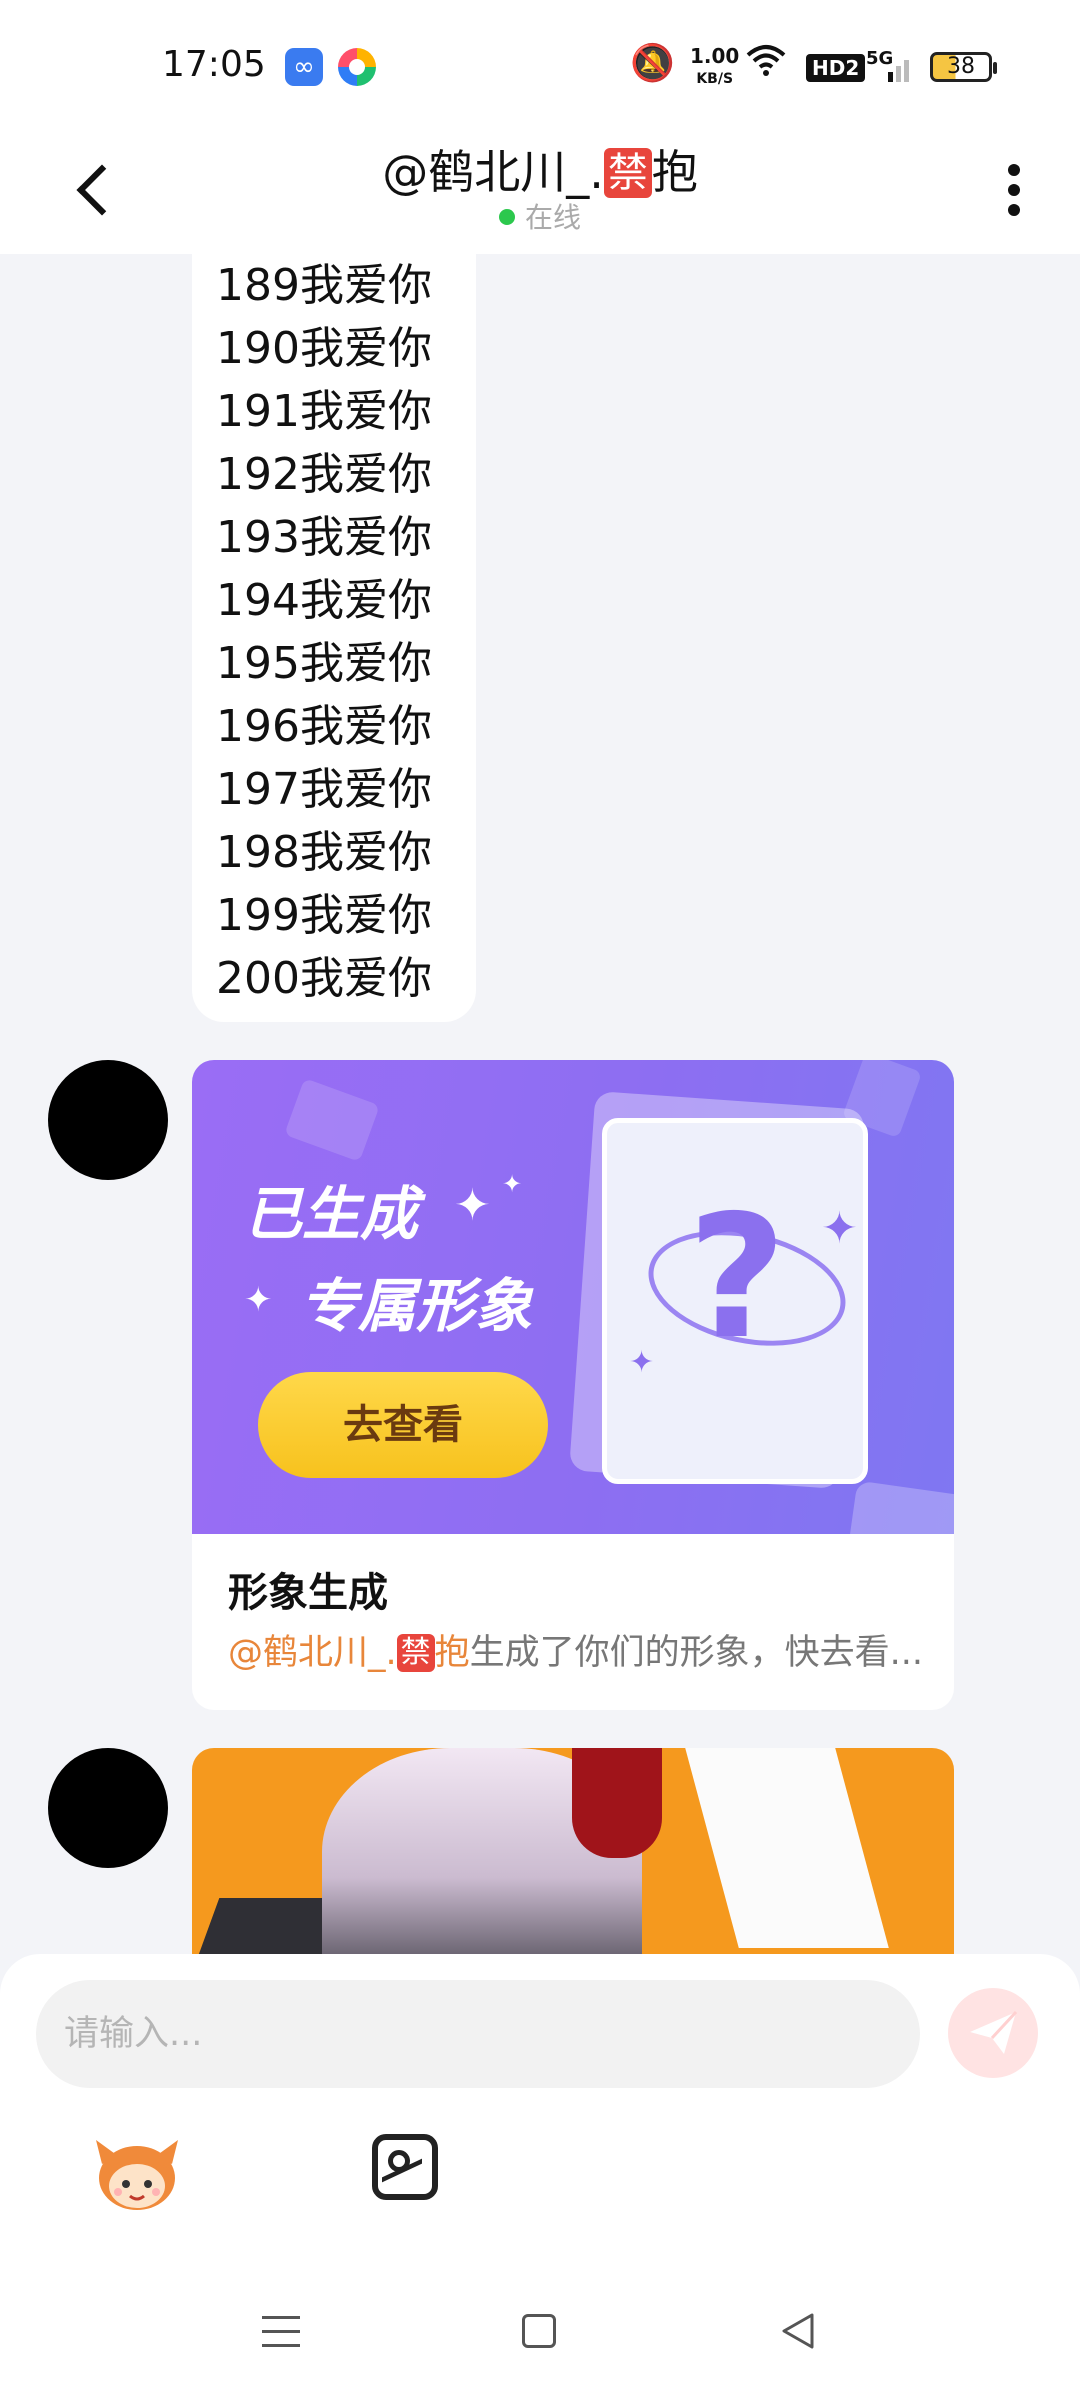 The image size is (1080, 2400). I want to click on chat-header: @鹤北川_. 禁抱 在线, so click(540, 190).